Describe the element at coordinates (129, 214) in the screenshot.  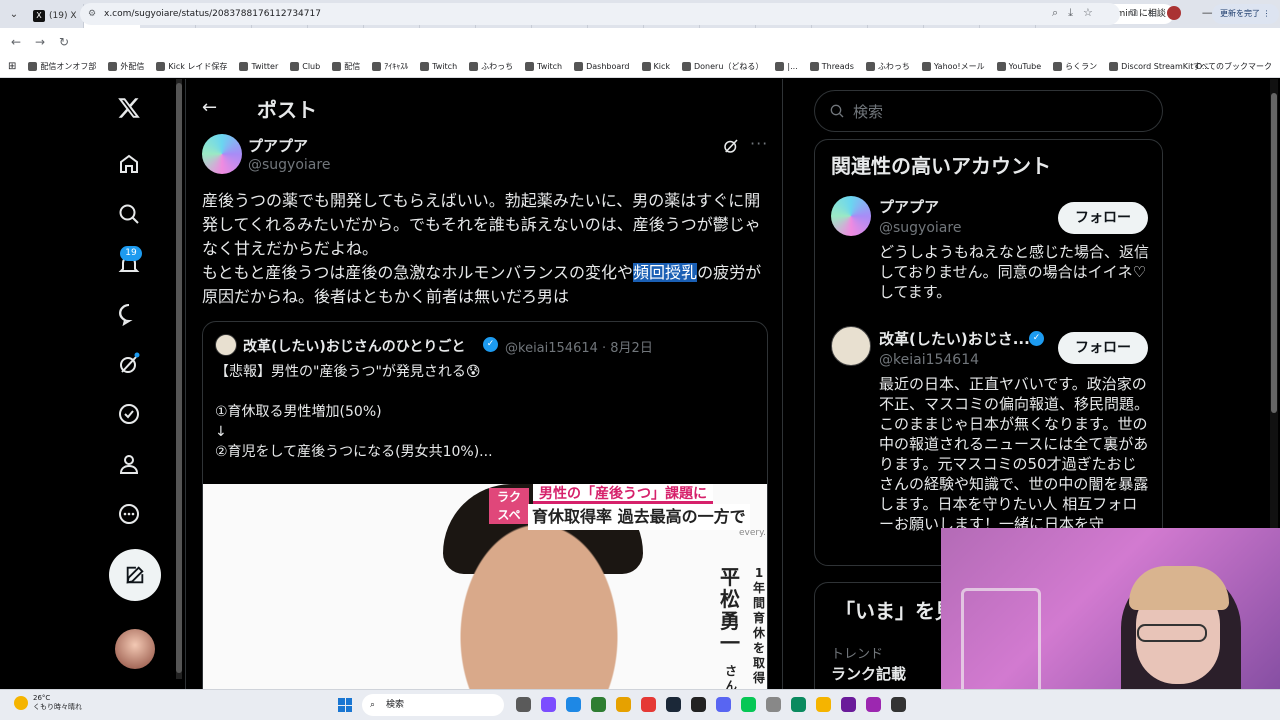
I see `explore-search-icon` at that location.